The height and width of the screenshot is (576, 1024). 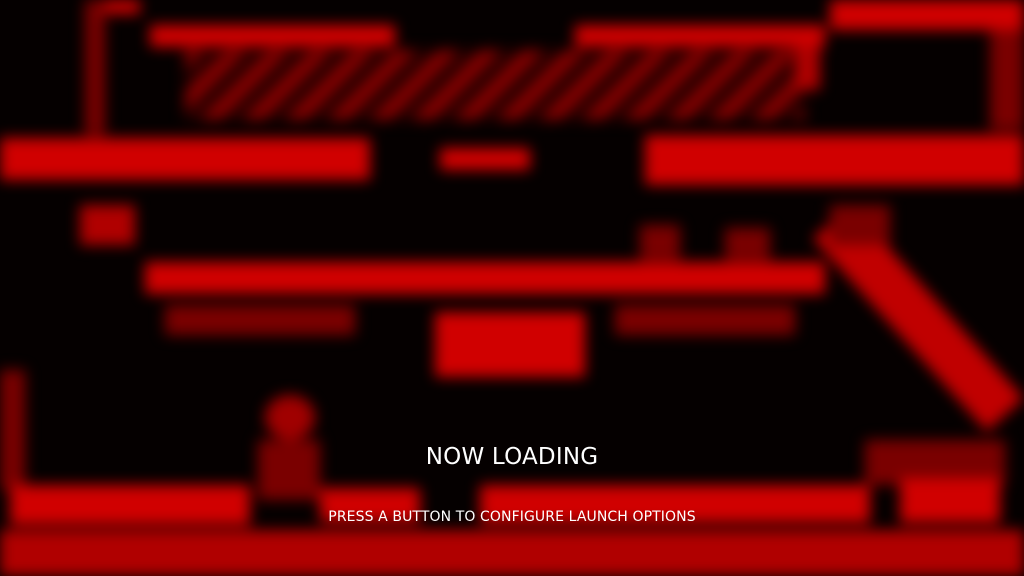 I want to click on now-loading-label: NOW LOADING, so click(x=512, y=457).